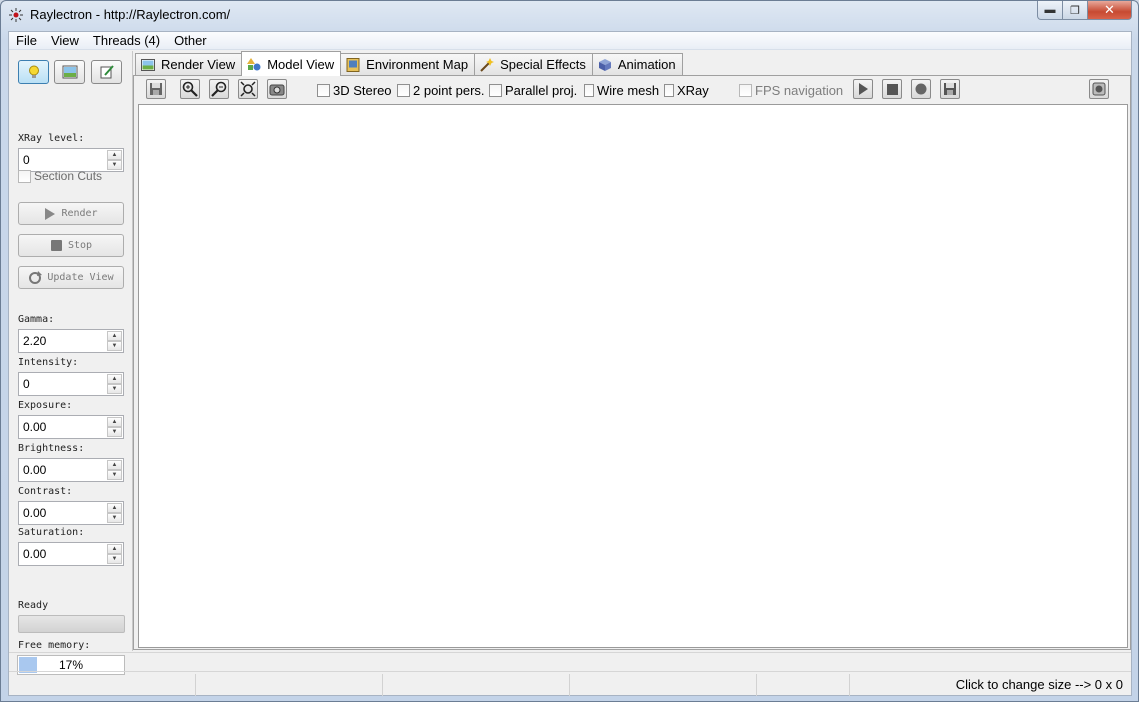  I want to click on zoom-in-icon, so click(190, 89).